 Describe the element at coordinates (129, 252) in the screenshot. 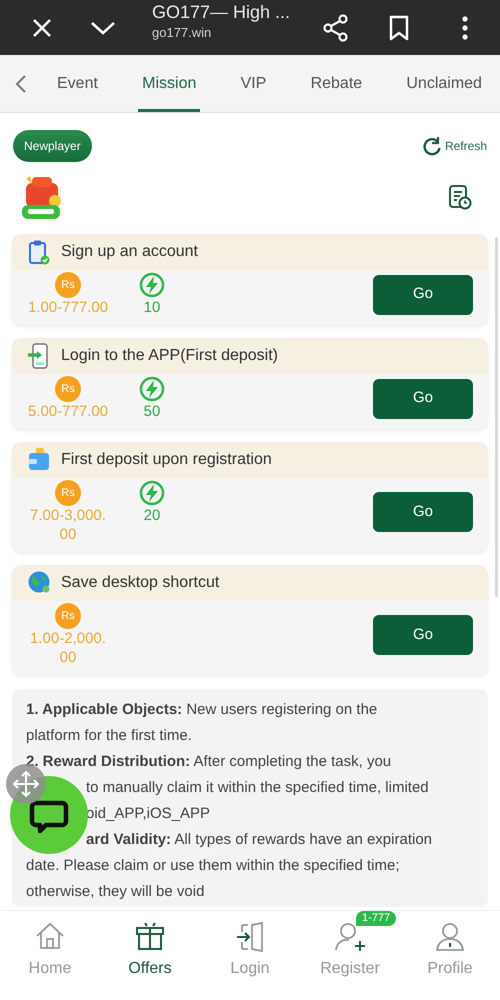

I see `task-title: Sign up an account` at that location.